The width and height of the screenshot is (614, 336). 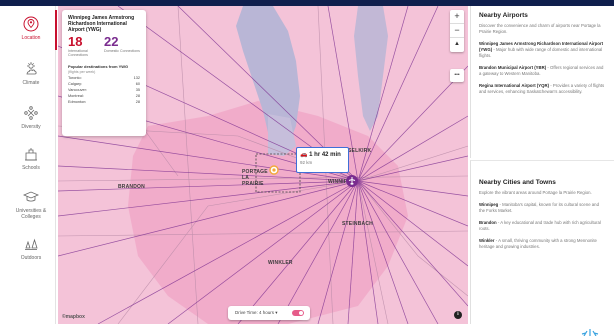 I want to click on graduation-cap-icon, so click(x=31, y=196).